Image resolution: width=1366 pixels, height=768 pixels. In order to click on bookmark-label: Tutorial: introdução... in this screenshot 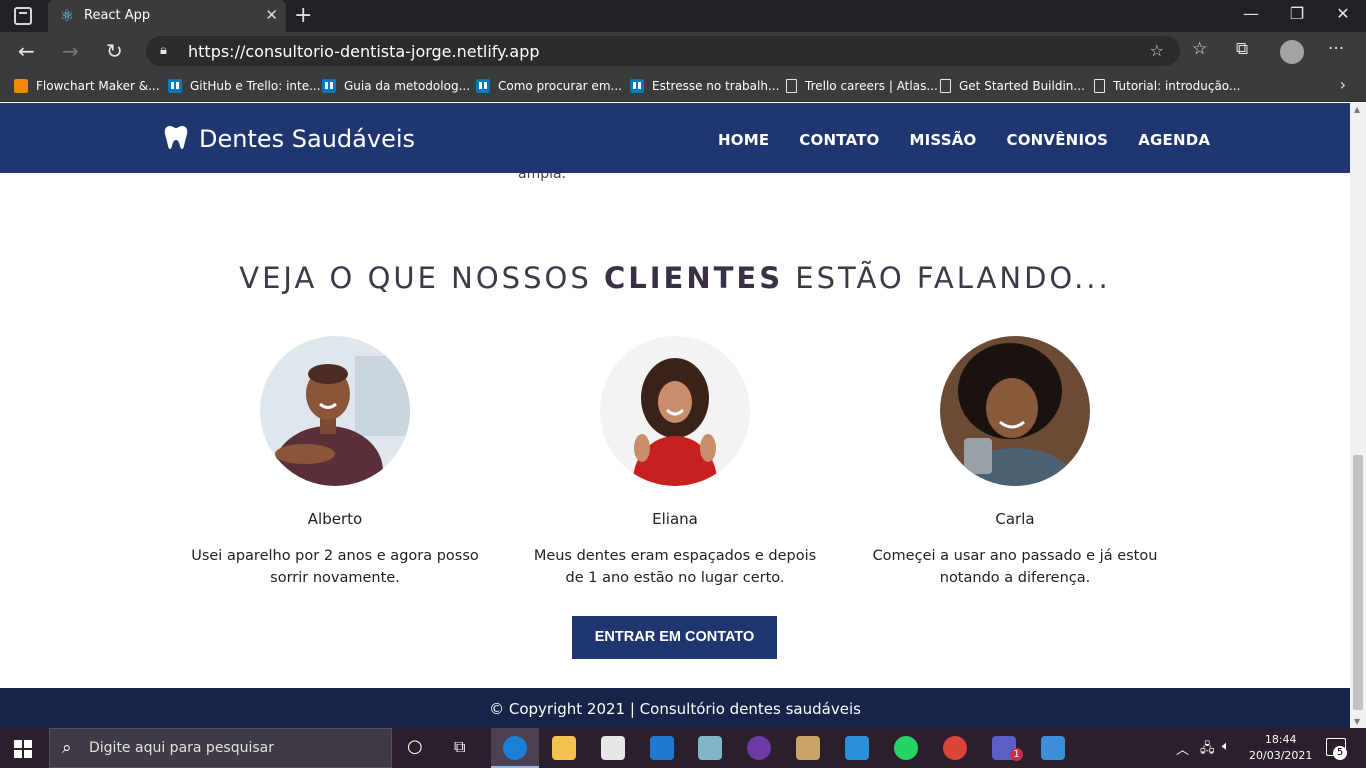, I will do `click(1177, 86)`.